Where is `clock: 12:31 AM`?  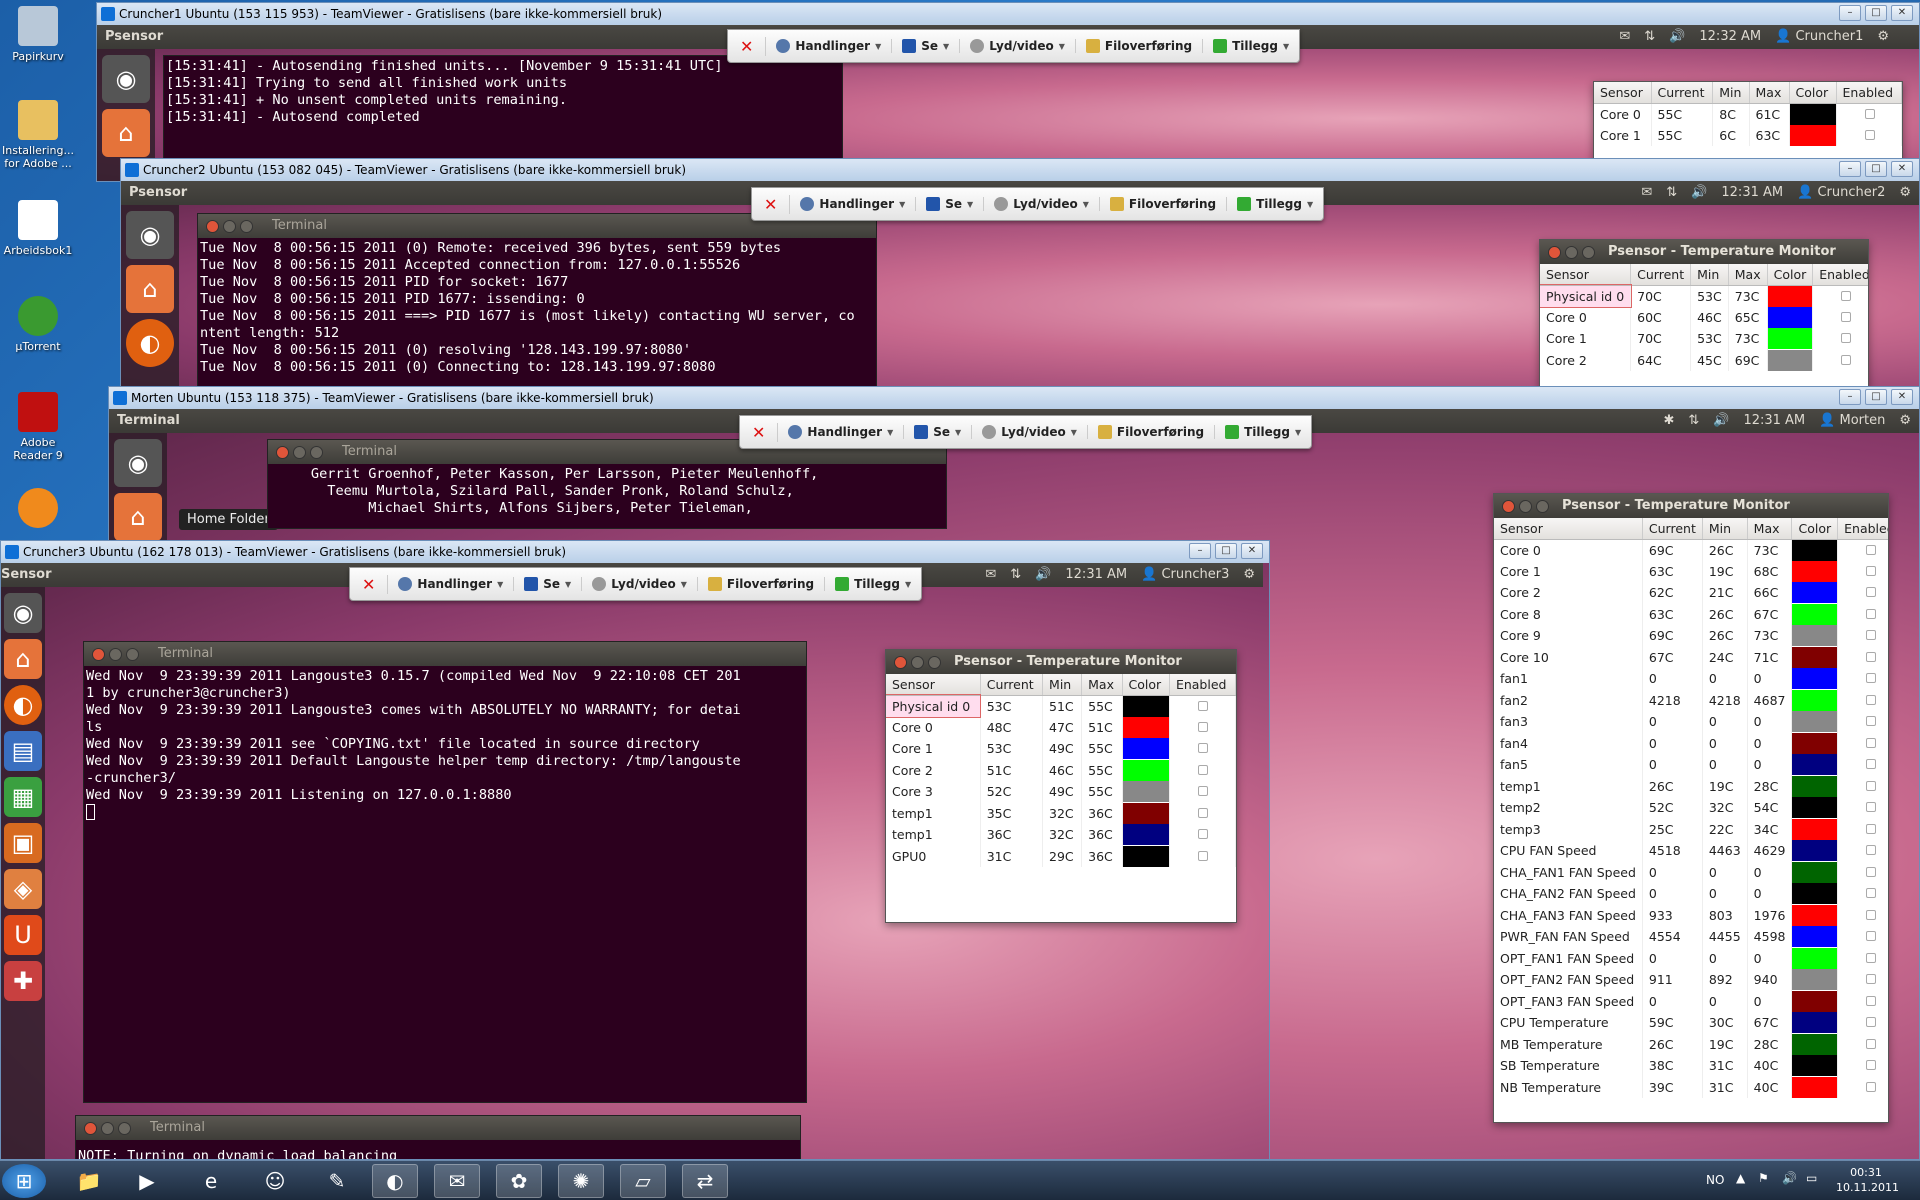
clock: 12:31 AM is located at coordinates (1774, 421).